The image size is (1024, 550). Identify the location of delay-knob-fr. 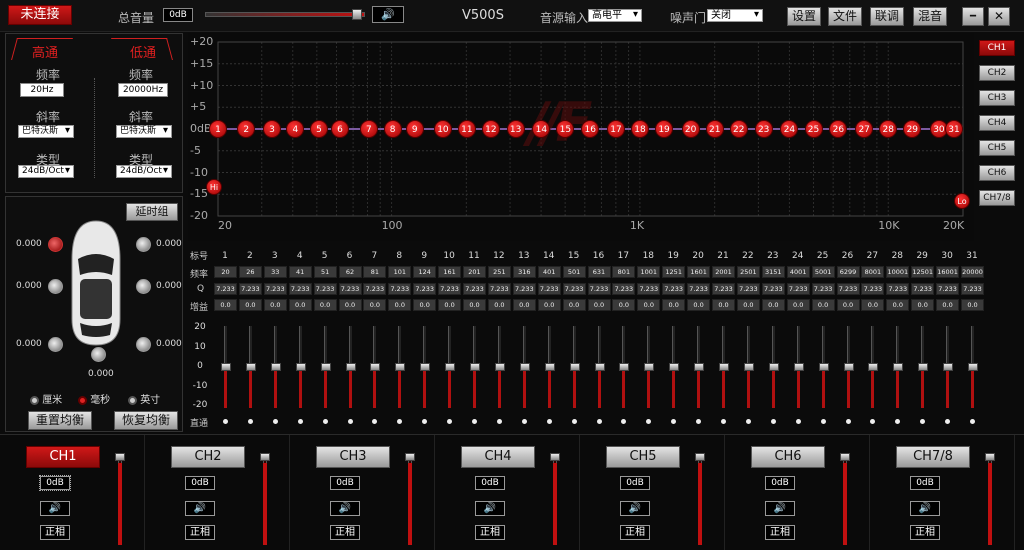
(143, 244).